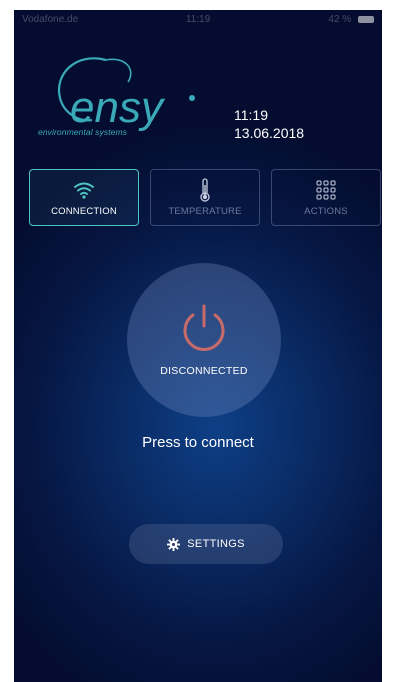 The image size is (395, 682). Describe the element at coordinates (83, 132) in the screenshot. I see `logo-tagline: environmental systems` at that location.